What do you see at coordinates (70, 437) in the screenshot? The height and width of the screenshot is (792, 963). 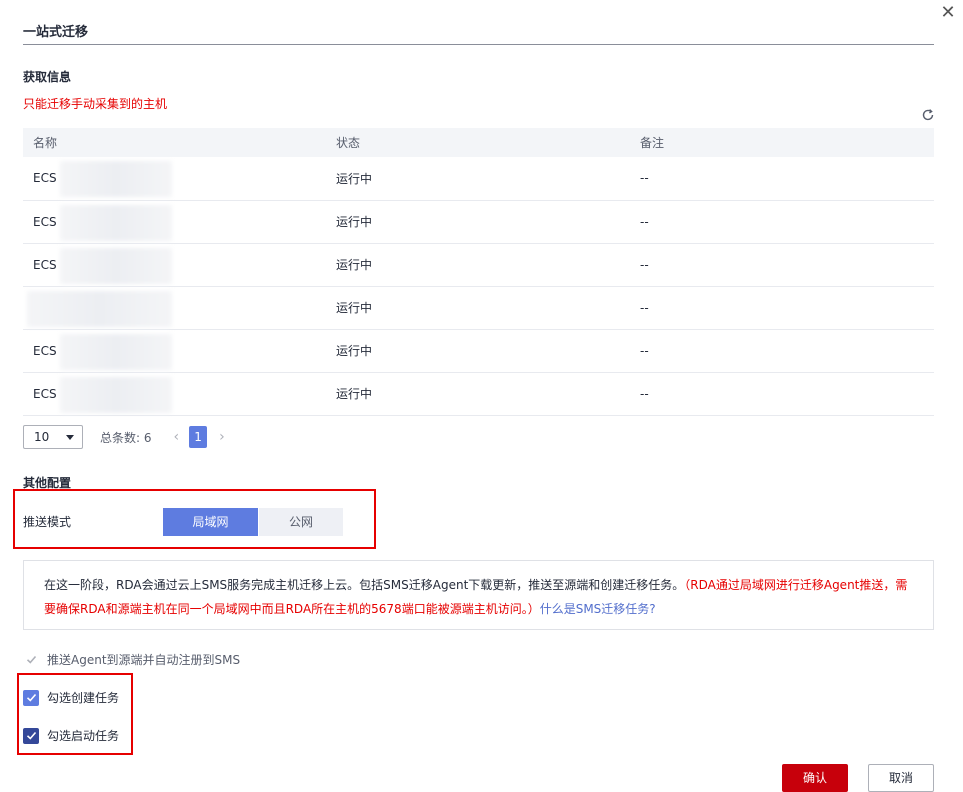 I see `chevron-down-icon` at bounding box center [70, 437].